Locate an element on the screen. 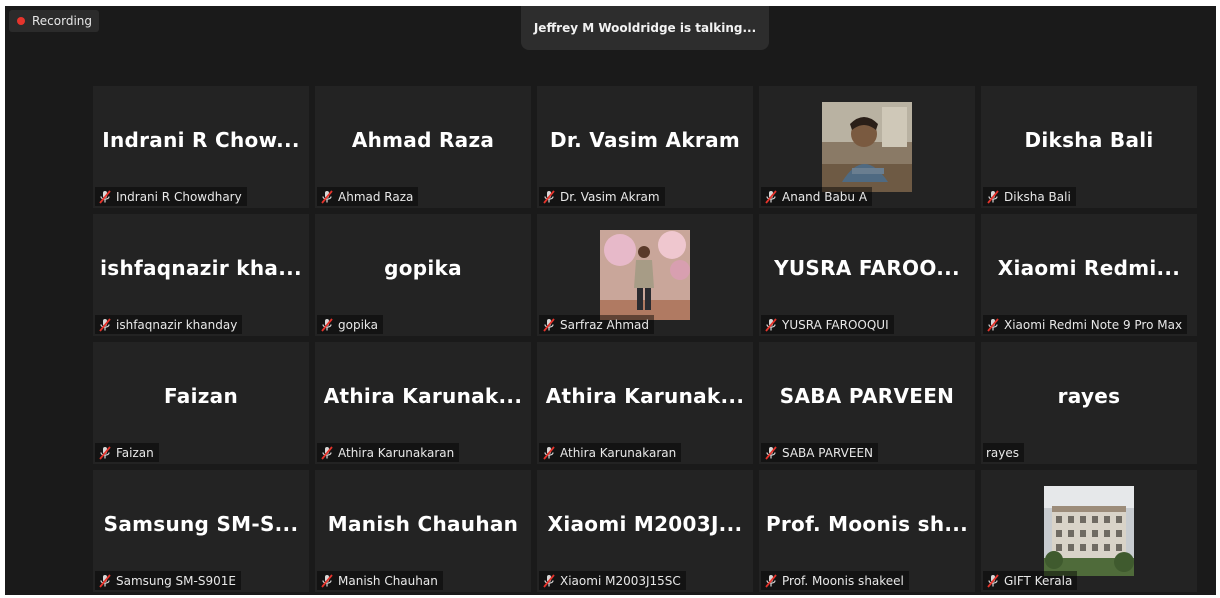 This screenshot has height=598, width=1220. participant-tile: Faizan Faizan is located at coordinates (201, 403).